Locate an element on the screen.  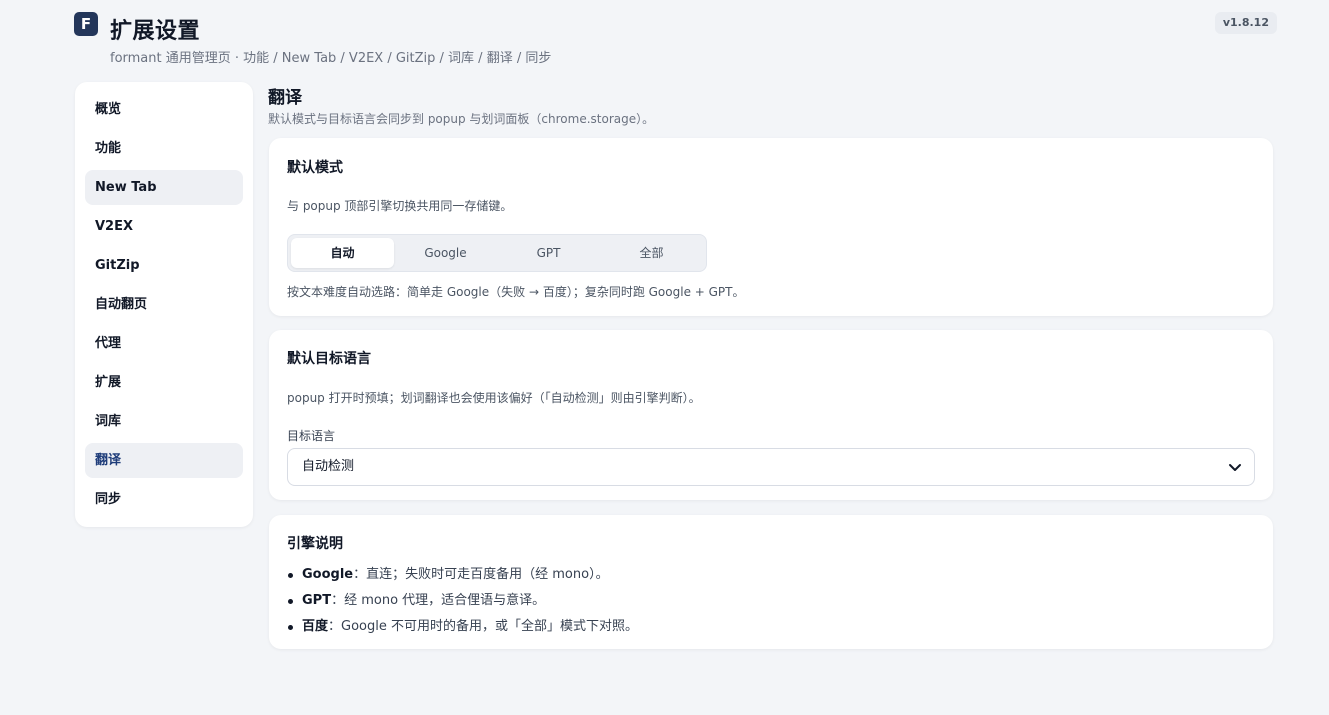
sidebar-item-translate: 翻译 is located at coordinates (164, 460).